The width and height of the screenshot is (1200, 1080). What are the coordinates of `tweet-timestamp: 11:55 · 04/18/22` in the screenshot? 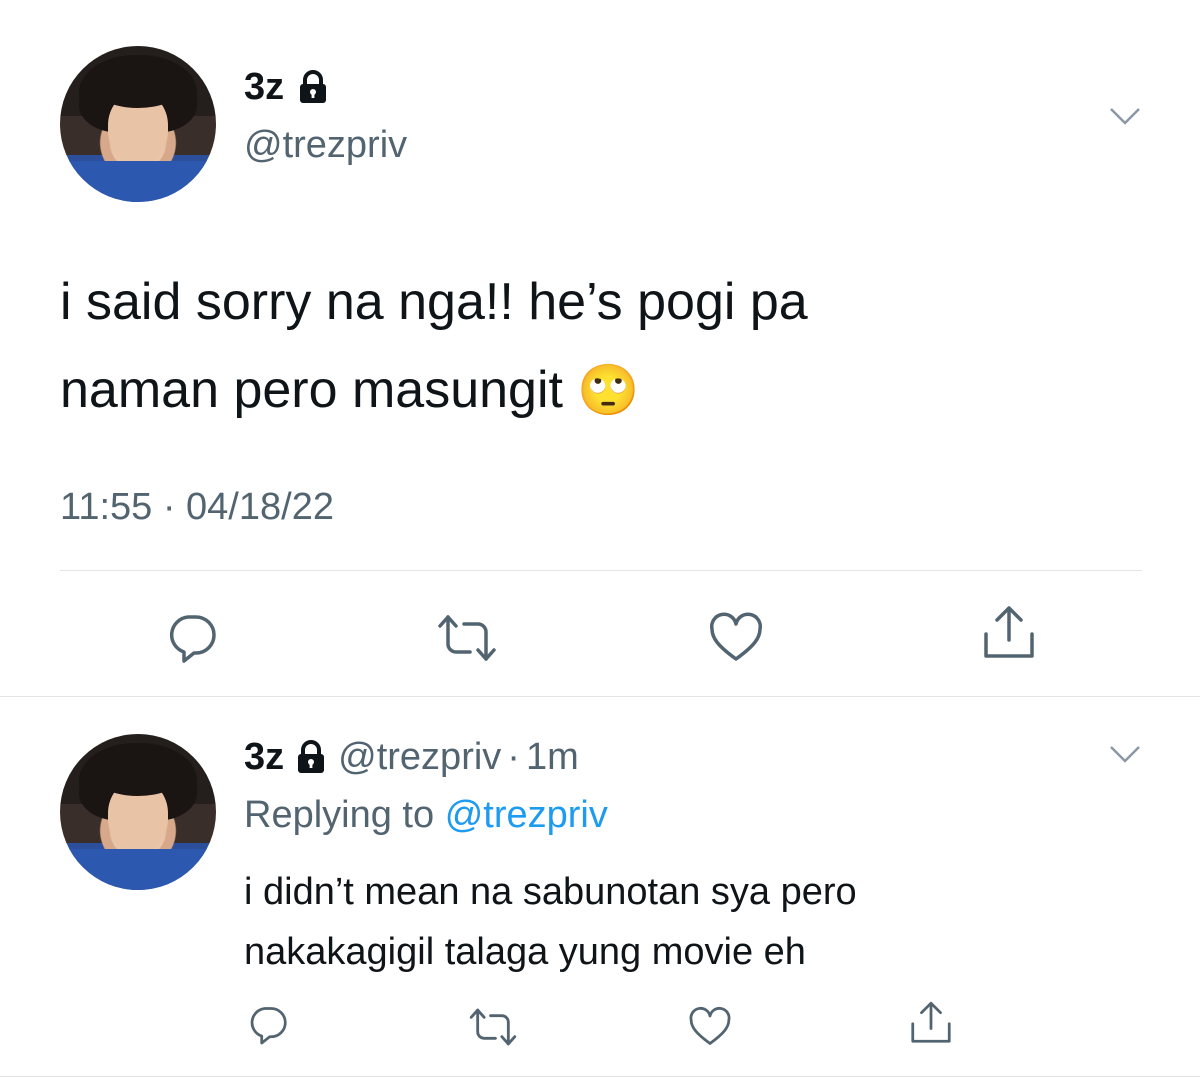 It's located at (197, 507).